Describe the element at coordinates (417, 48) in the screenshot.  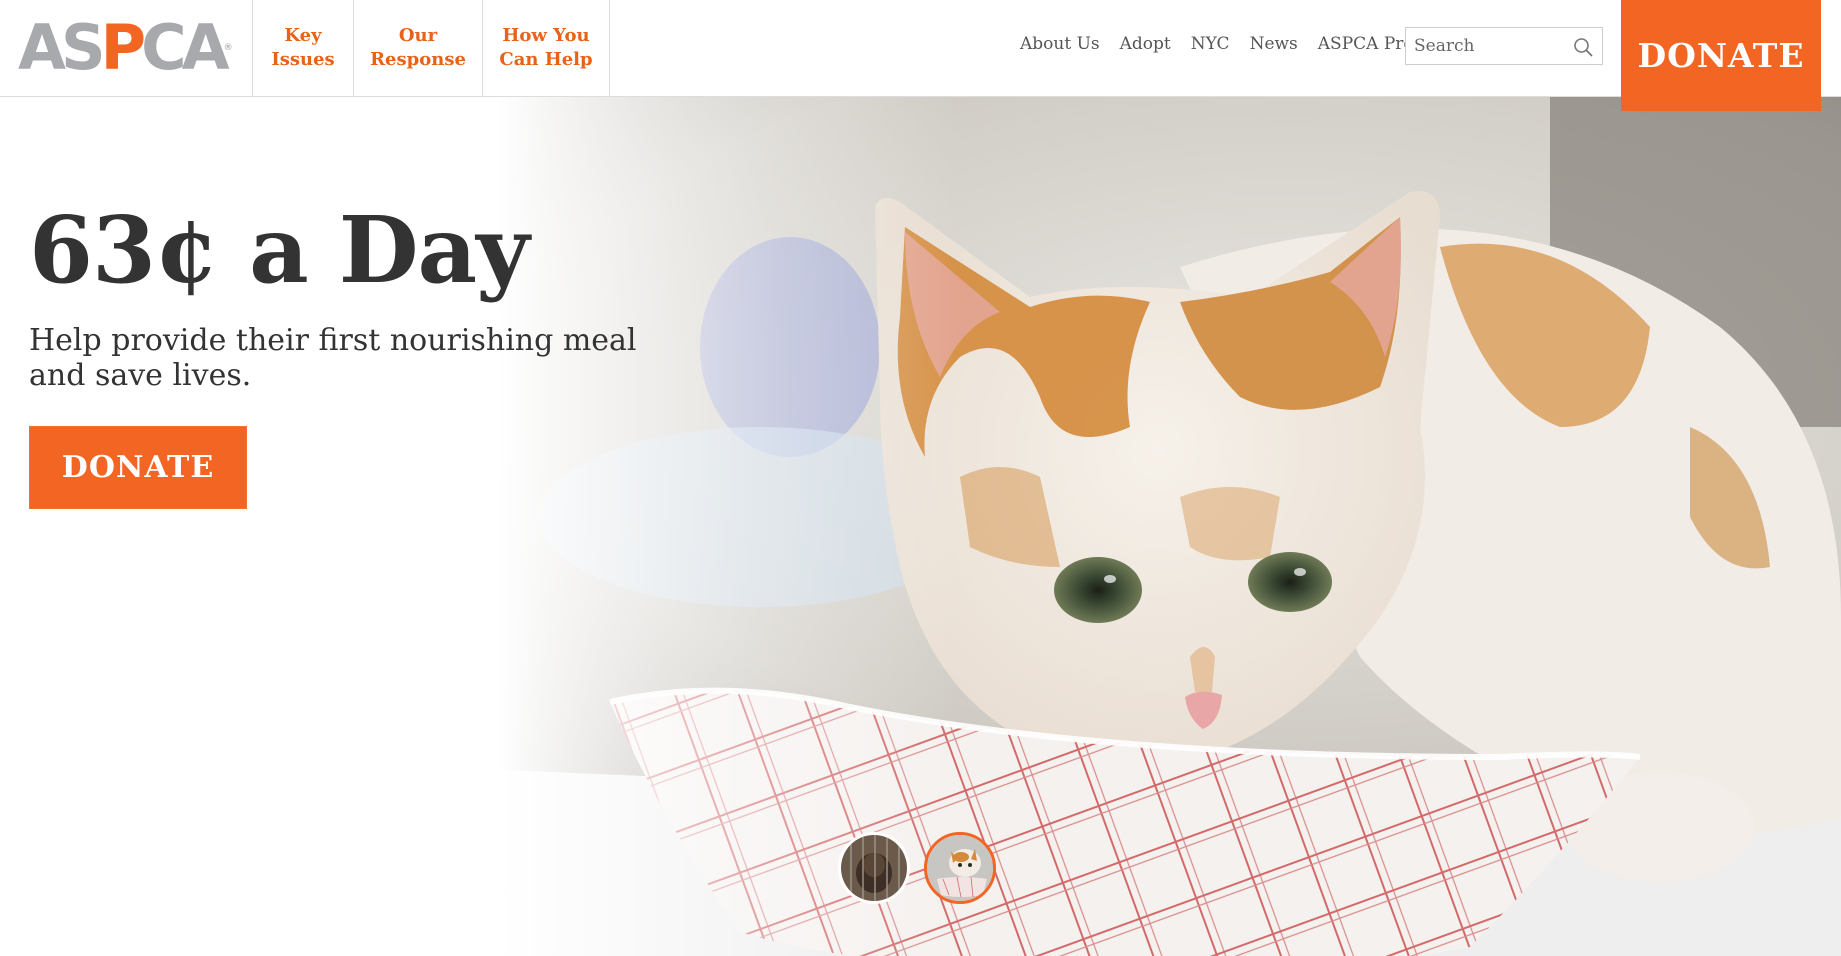
I see `nav-our-response: Our Response` at that location.